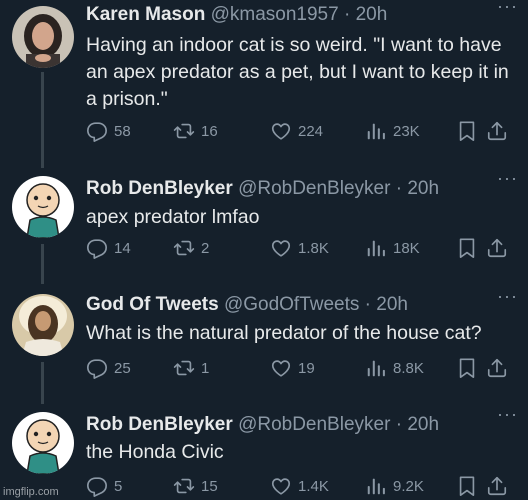  Describe the element at coordinates (392, 248) in the screenshot. I see `views-button: 18K` at that location.